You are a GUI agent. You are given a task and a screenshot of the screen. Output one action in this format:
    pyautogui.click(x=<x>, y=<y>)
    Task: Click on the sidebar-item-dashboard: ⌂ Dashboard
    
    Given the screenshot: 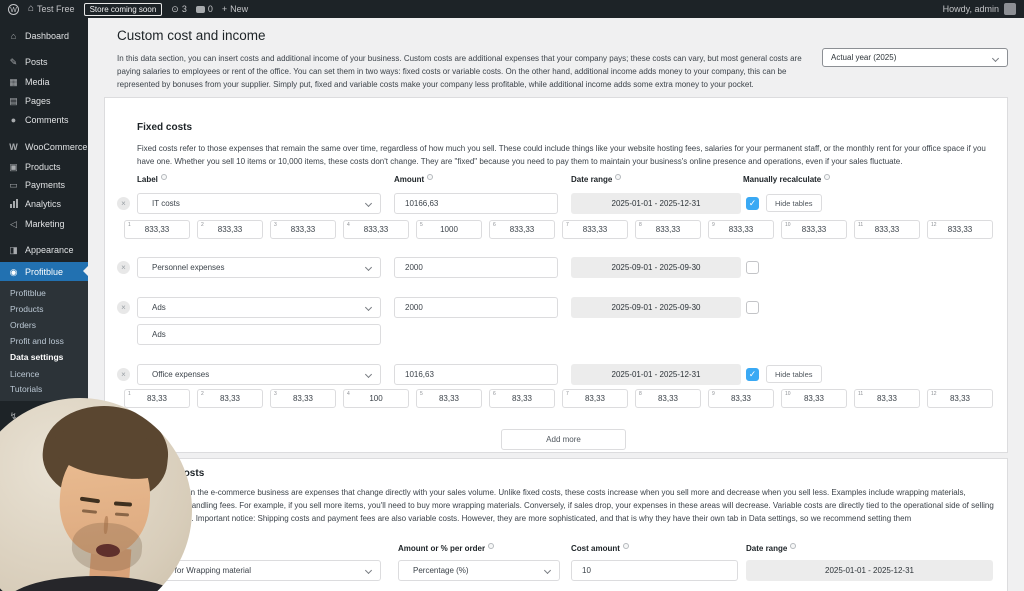 What is the action you would take?
    pyautogui.click(x=44, y=35)
    